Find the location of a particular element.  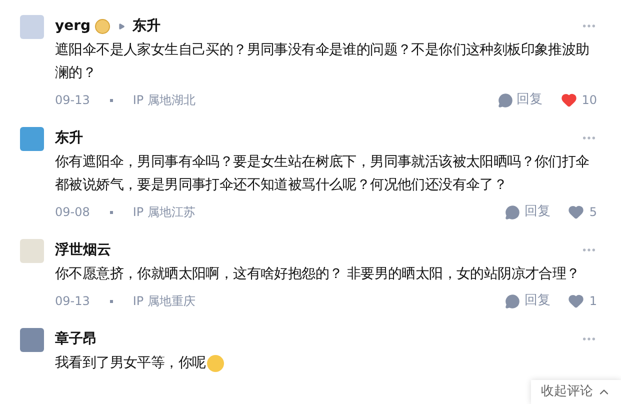

author-name: 东升 is located at coordinates (69, 138).